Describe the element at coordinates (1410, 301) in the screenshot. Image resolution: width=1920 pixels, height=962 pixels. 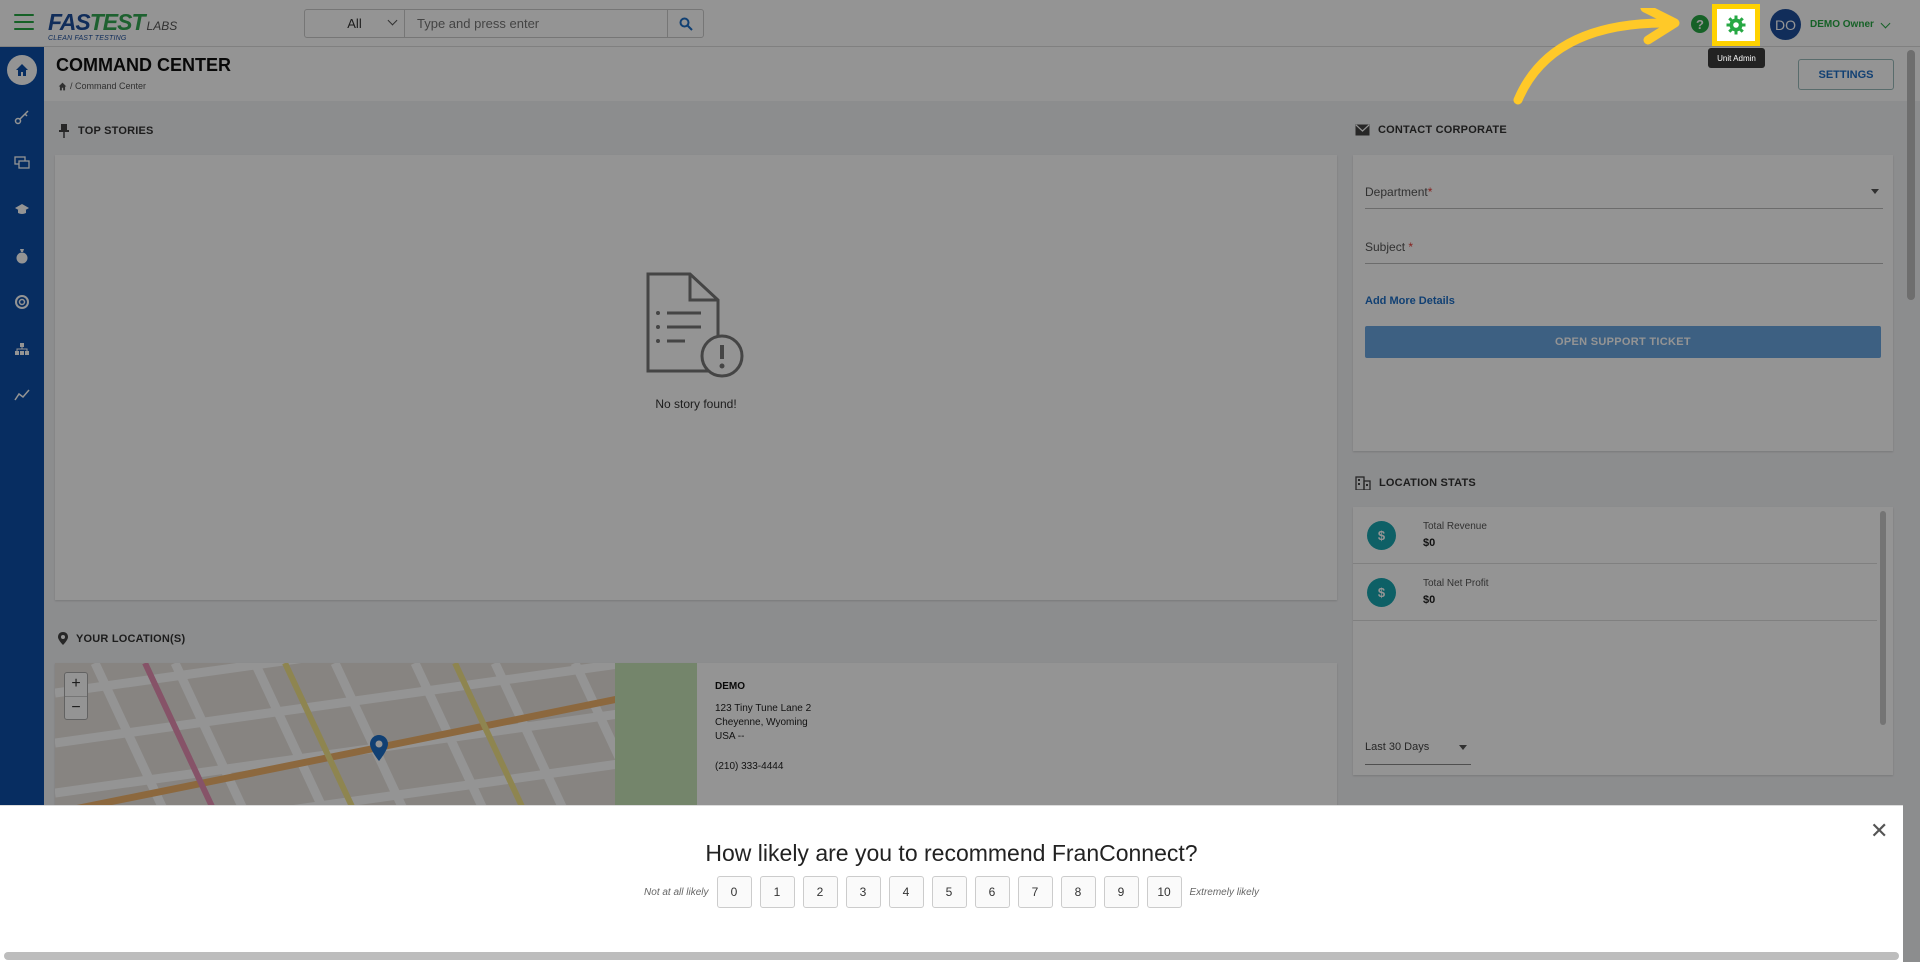
I see `add-more-details-link: Add More Details` at that location.